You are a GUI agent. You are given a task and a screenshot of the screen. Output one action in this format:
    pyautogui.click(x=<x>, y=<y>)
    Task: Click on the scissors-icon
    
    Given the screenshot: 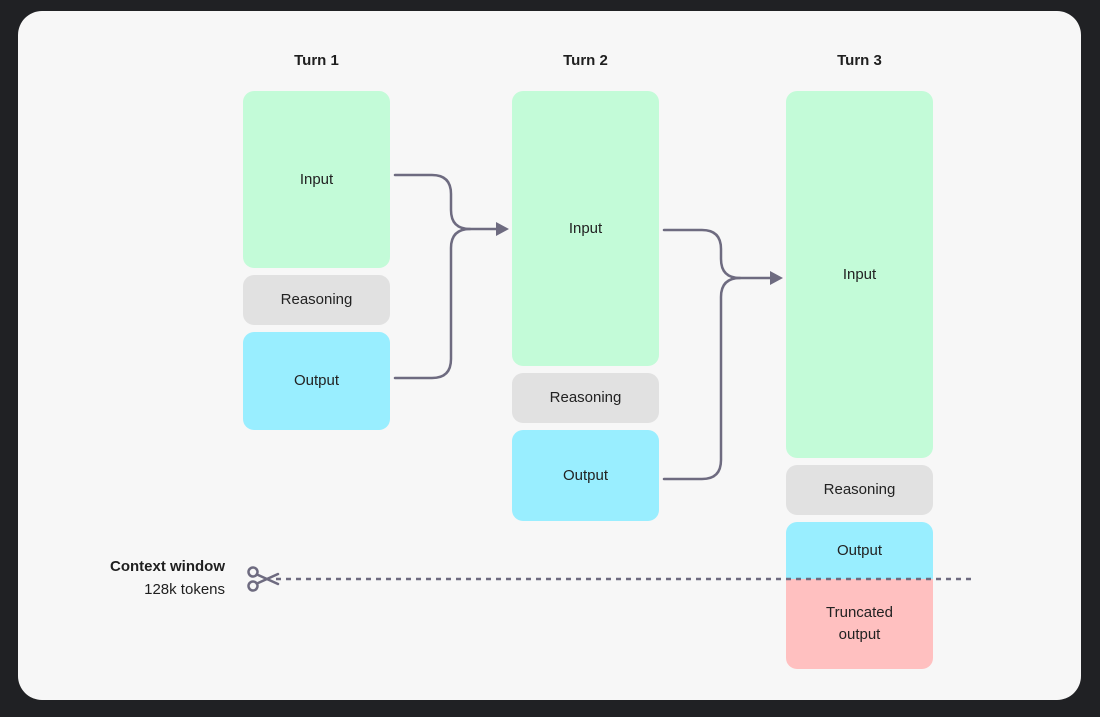 What is the action you would take?
    pyautogui.click(x=263, y=579)
    